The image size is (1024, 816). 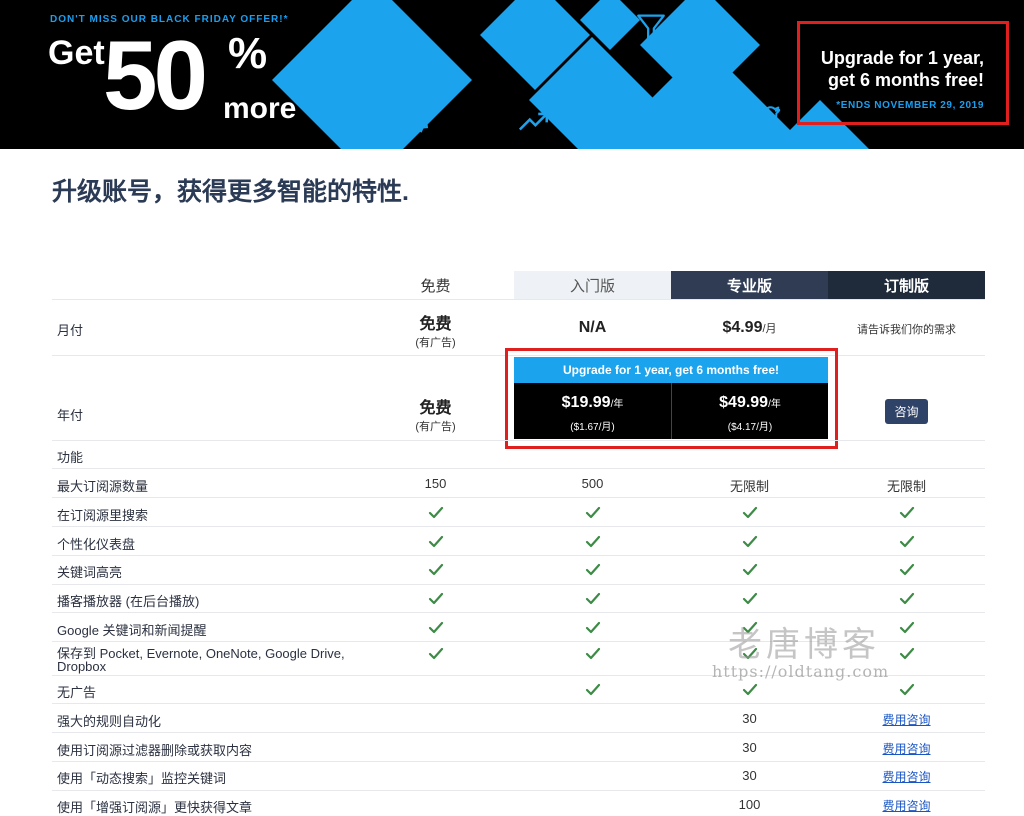 What do you see at coordinates (769, 329) in the screenshot?
I see `monthly-pro-unit: /月` at bounding box center [769, 329].